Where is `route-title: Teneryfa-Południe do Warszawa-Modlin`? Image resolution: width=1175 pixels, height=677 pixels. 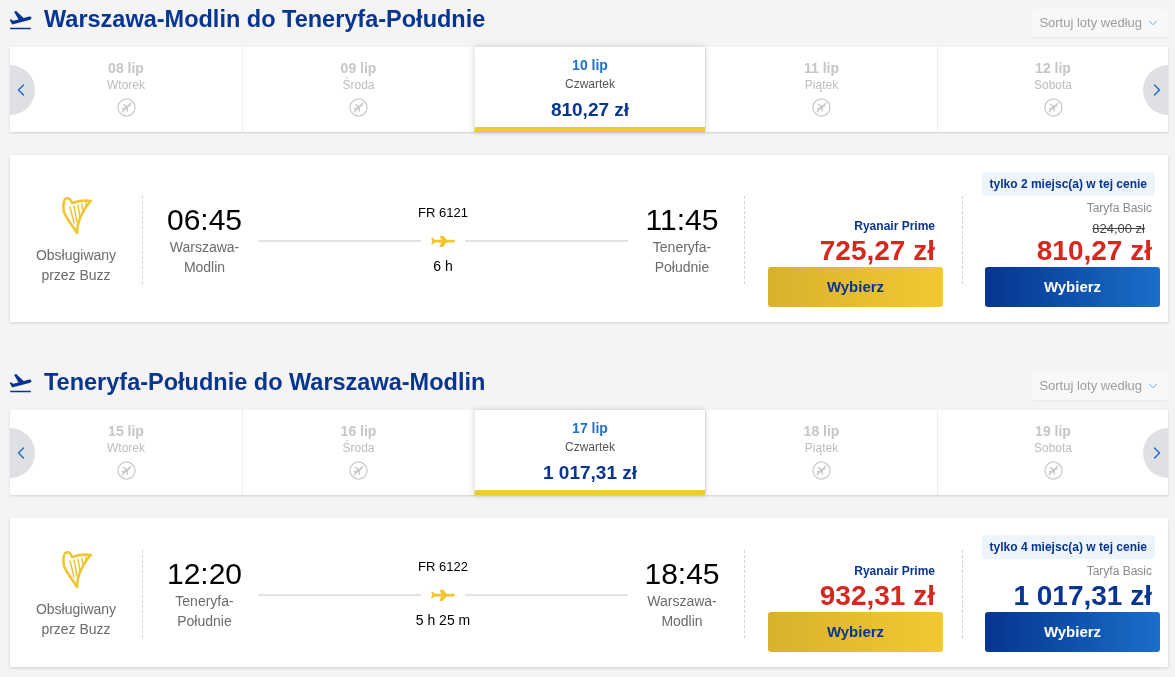
route-title: Teneryfa-Południe do Warszawa-Modlin is located at coordinates (265, 383).